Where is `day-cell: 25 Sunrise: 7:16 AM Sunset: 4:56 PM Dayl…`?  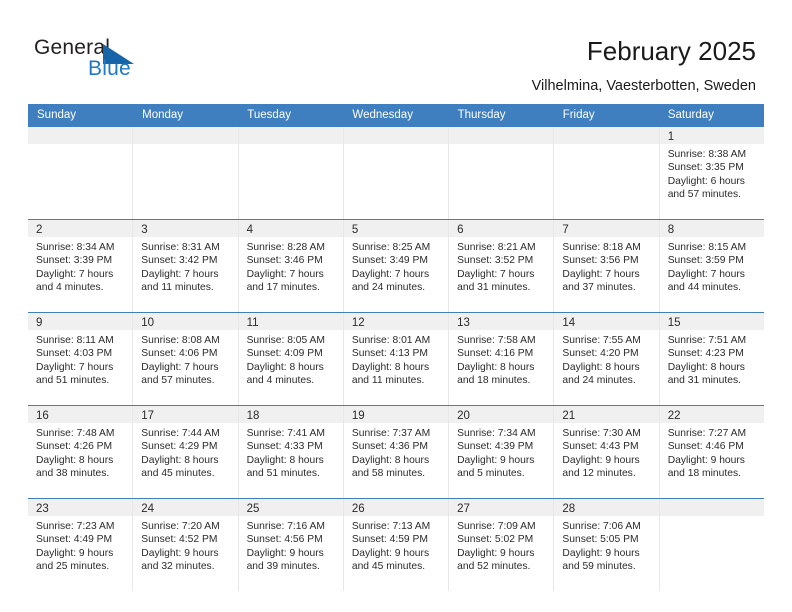 day-cell: 25 Sunrise: 7:16 AM Sunset: 4:56 PM Dayl… is located at coordinates (291, 545).